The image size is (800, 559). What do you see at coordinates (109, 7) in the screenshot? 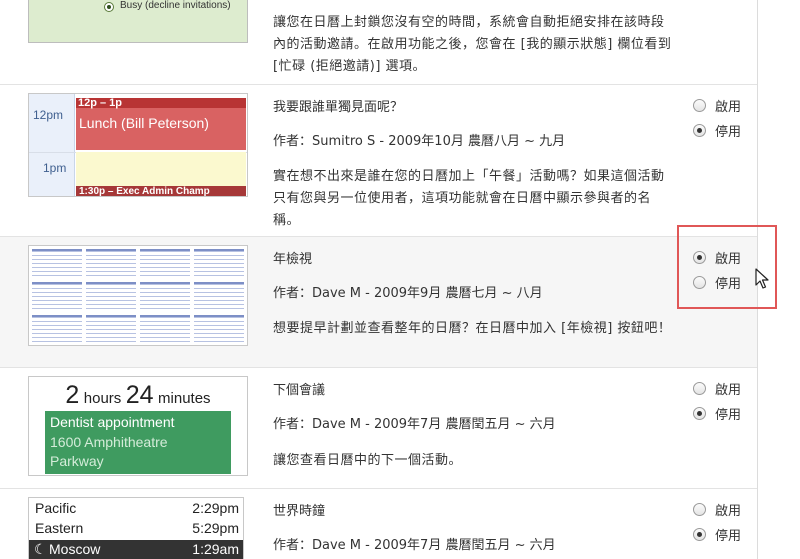
I see `busy-radio-icon` at bounding box center [109, 7].